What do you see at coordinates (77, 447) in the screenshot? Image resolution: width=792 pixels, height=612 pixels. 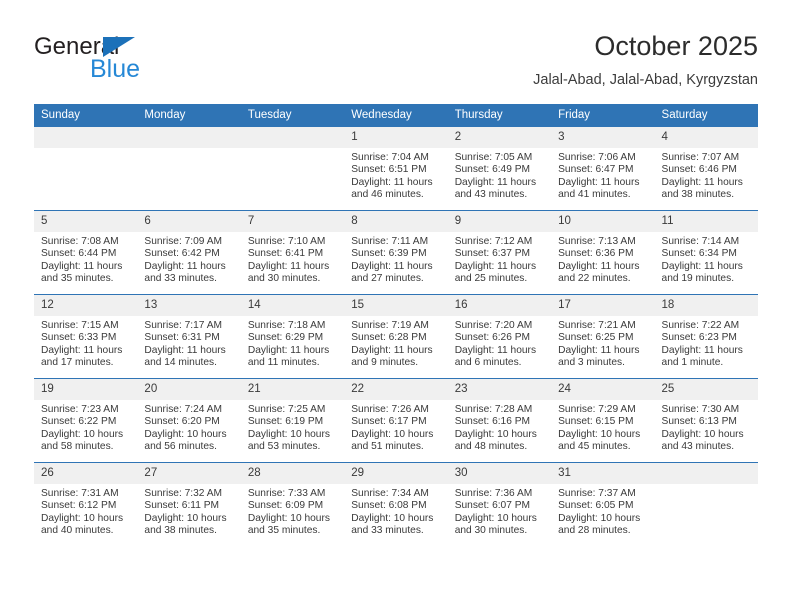 I see `daylight-text-line2: and 58 minutes.` at bounding box center [77, 447].